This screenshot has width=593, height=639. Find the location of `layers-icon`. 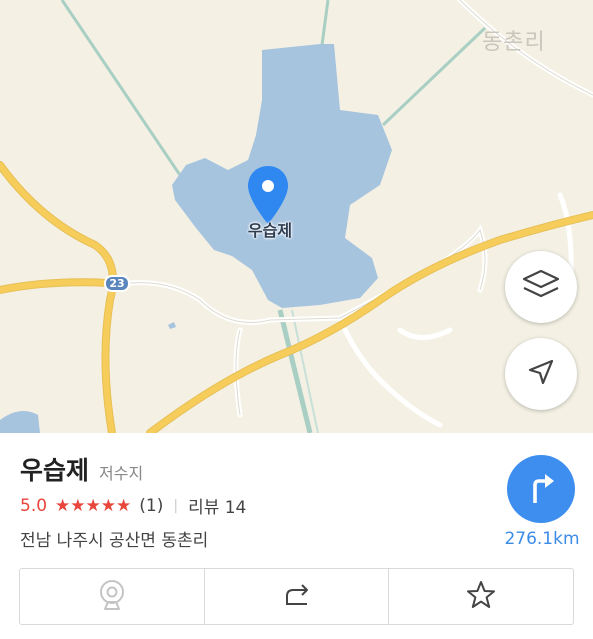

layers-icon is located at coordinates (541, 287).